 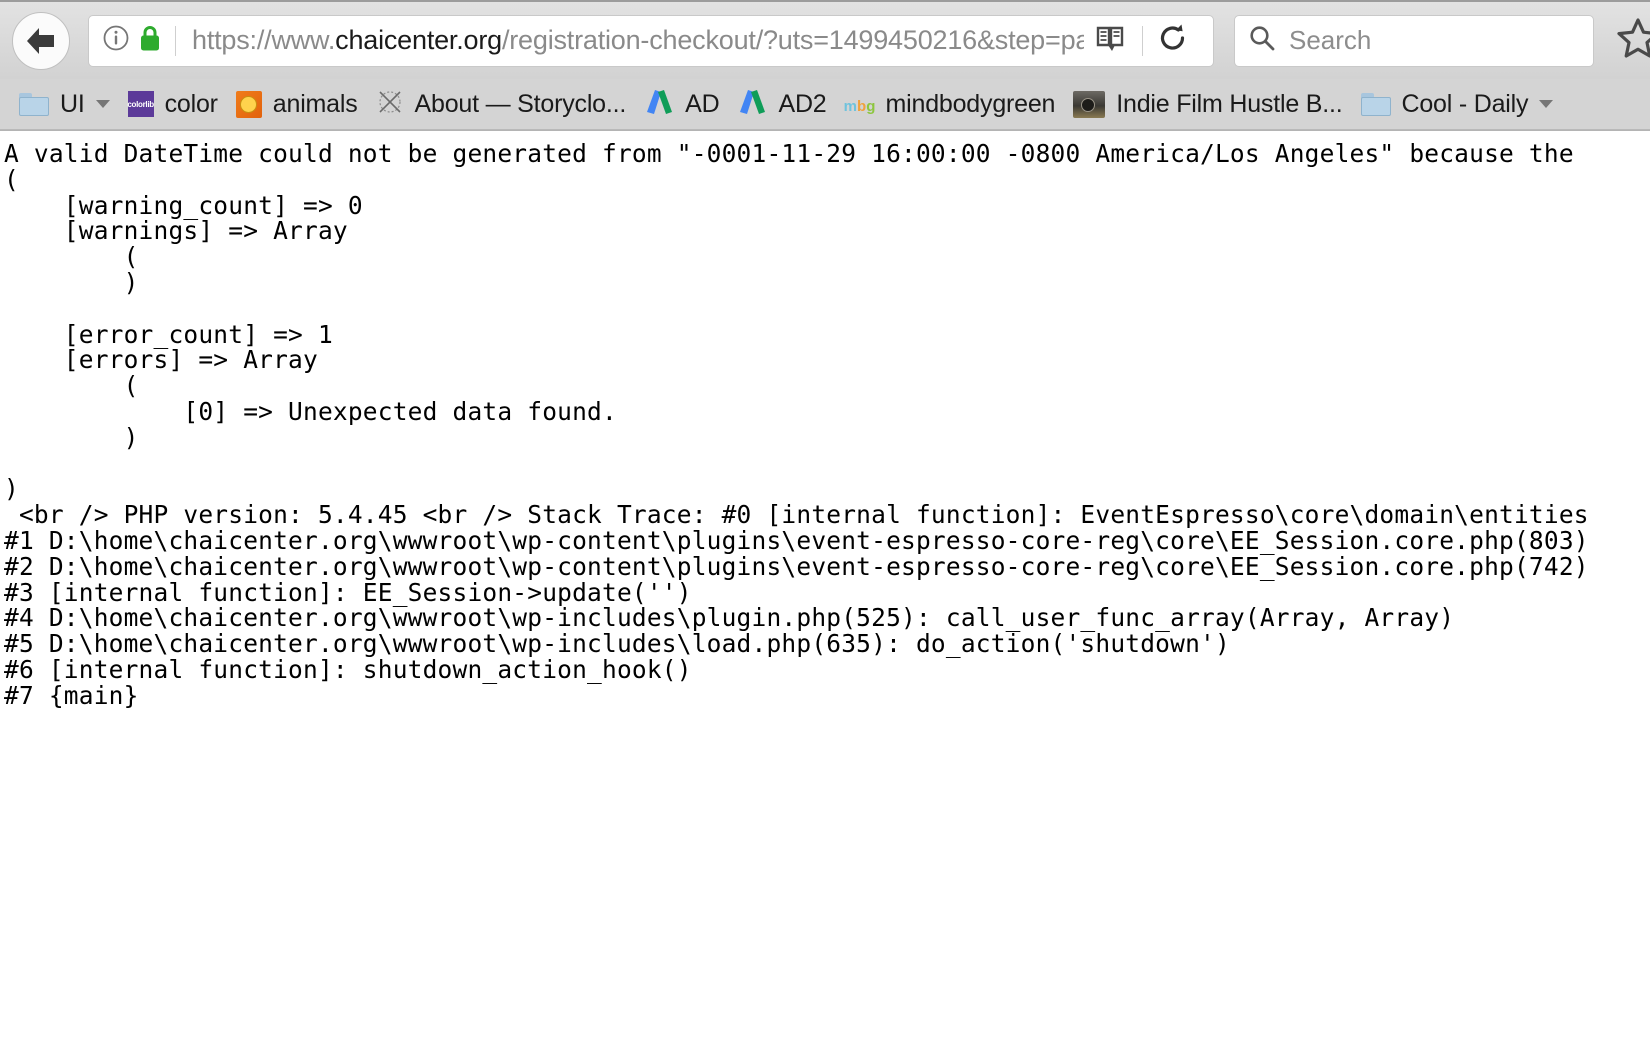 I want to click on bookmark-label: AD, so click(x=702, y=103).